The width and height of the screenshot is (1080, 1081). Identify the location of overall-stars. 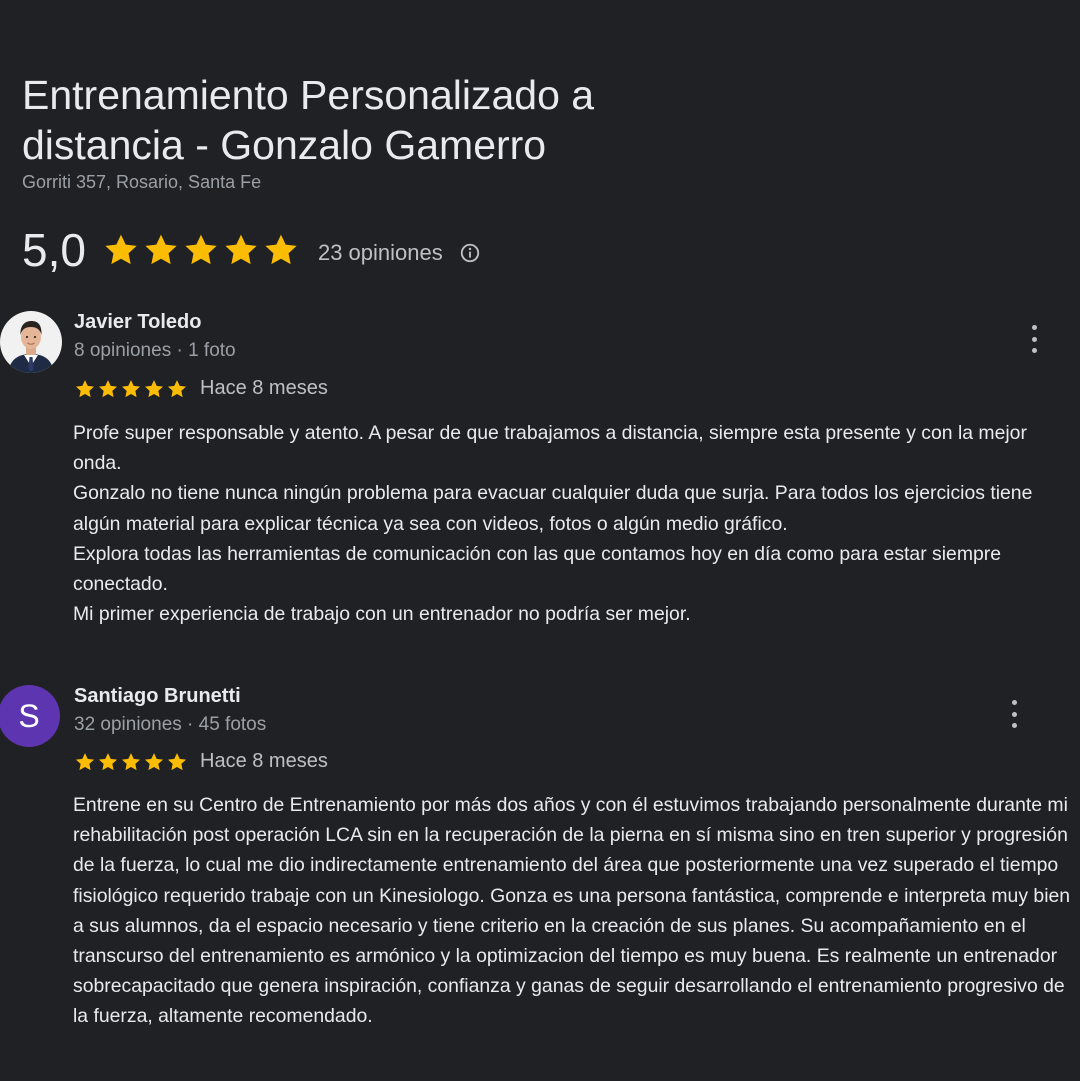
(201, 250).